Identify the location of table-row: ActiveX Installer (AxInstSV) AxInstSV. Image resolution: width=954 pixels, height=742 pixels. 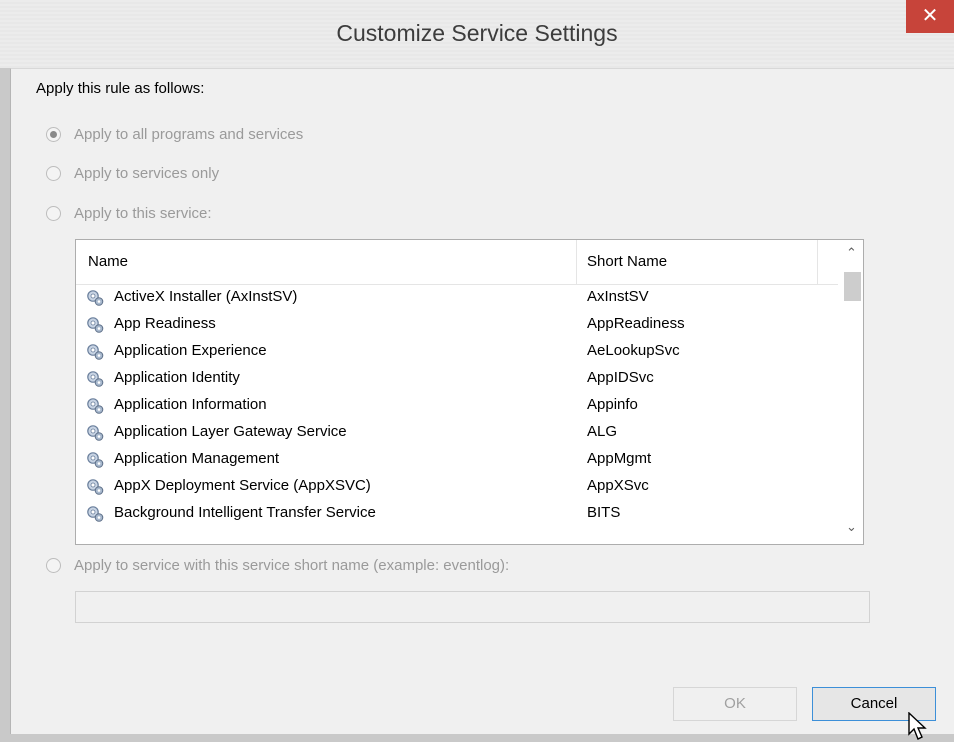
(457, 298).